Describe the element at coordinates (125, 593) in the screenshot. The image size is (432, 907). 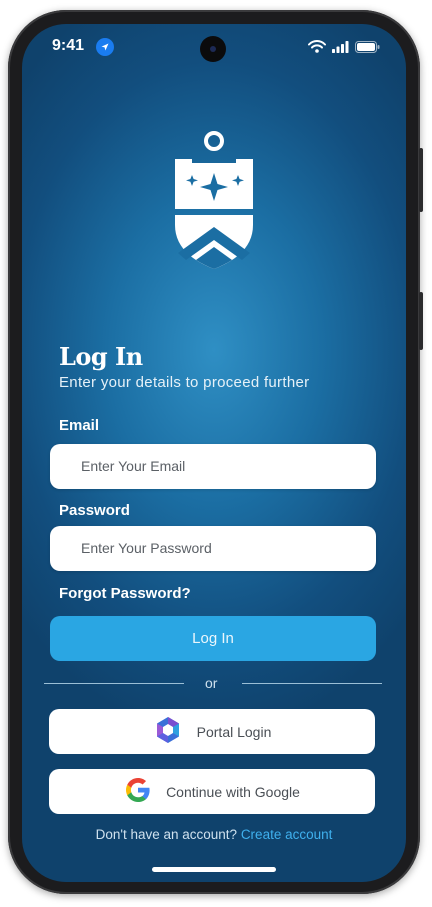
I see `forgot-password-link: Forgot Password?` at that location.